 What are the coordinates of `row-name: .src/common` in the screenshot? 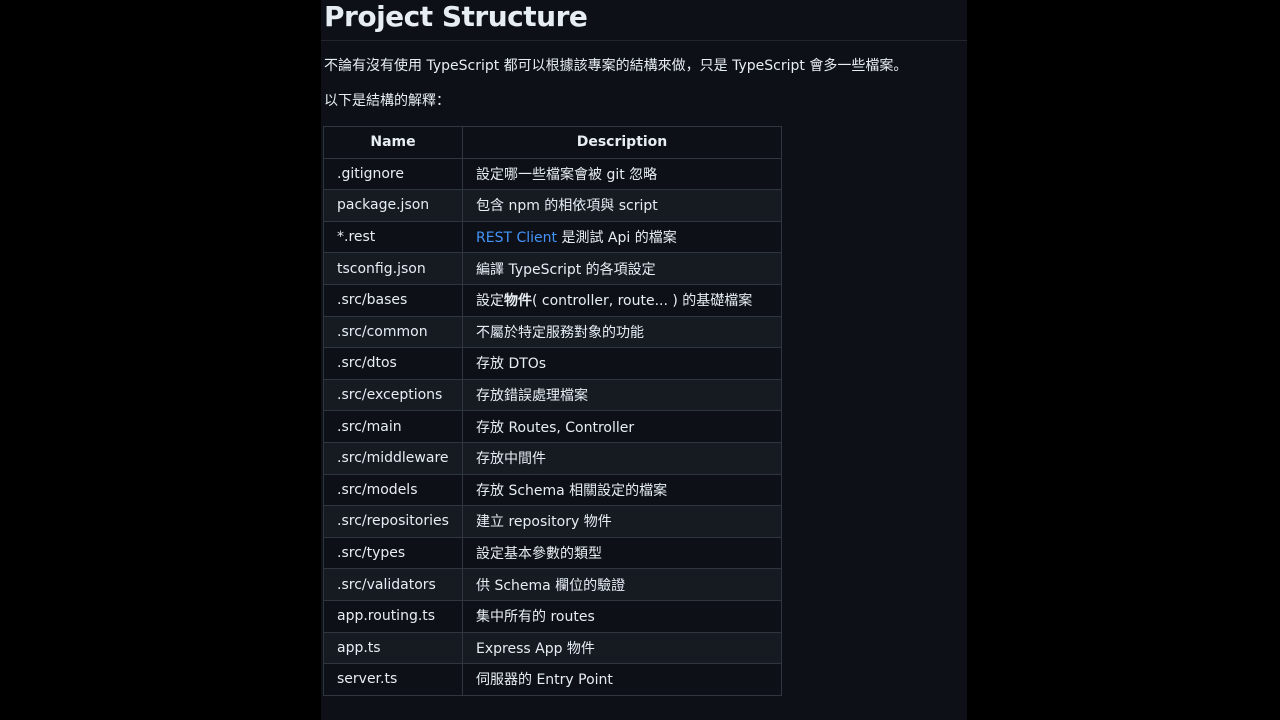 It's located at (393, 332).